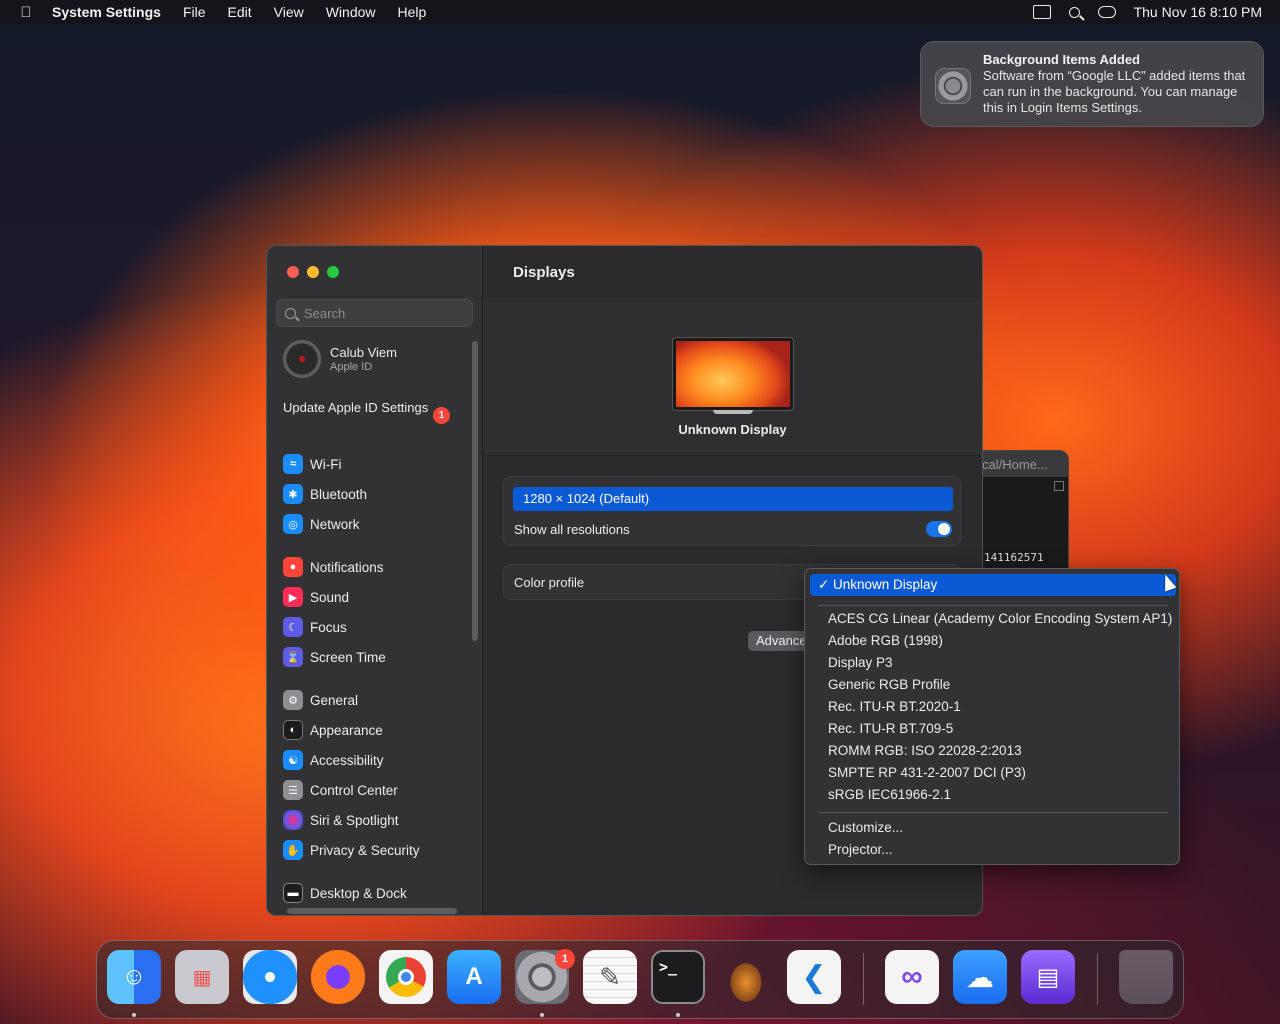 Image resolution: width=1280 pixels, height=1024 pixels. I want to click on terminal-running-indicator, so click(678, 1015).